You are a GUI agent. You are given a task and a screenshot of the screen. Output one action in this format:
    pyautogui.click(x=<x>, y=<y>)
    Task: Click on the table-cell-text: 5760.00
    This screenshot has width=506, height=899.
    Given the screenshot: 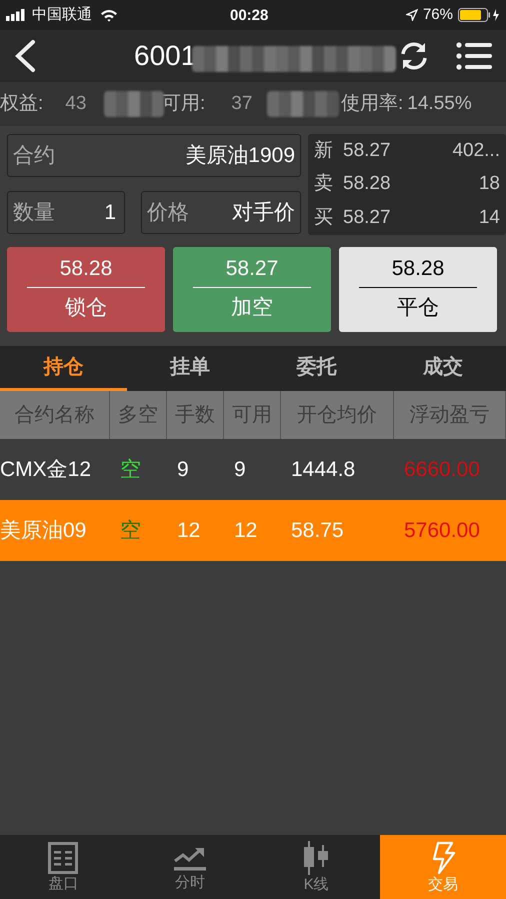 What is the action you would take?
    pyautogui.click(x=442, y=531)
    